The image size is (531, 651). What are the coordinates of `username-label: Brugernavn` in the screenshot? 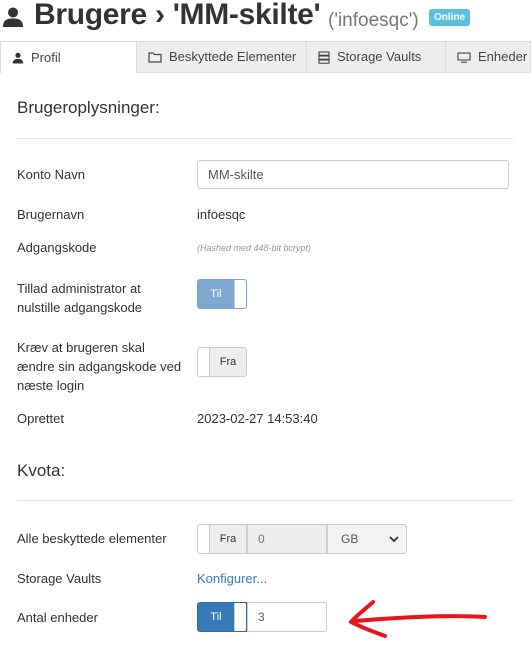 It's located at (51, 214).